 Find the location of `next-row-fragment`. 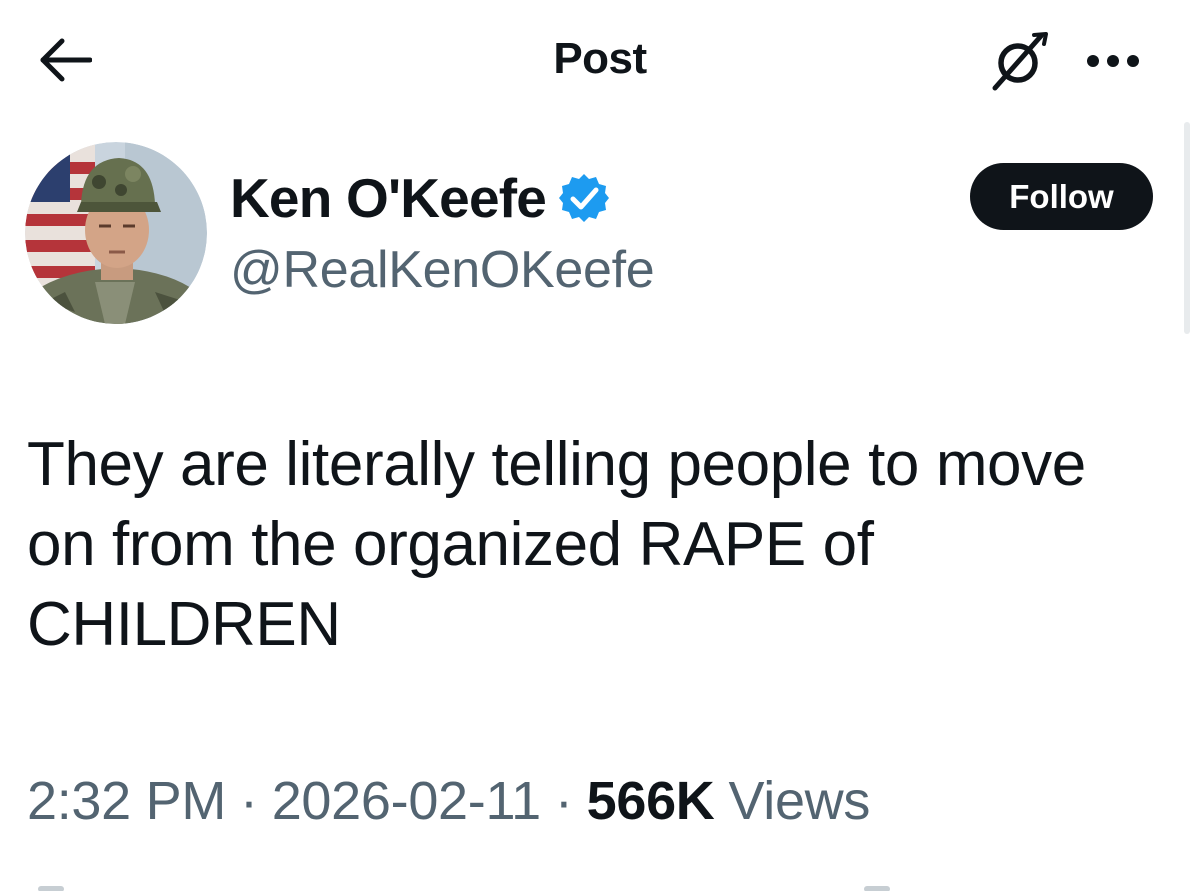

next-row-fragment is located at coordinates (600, 885).